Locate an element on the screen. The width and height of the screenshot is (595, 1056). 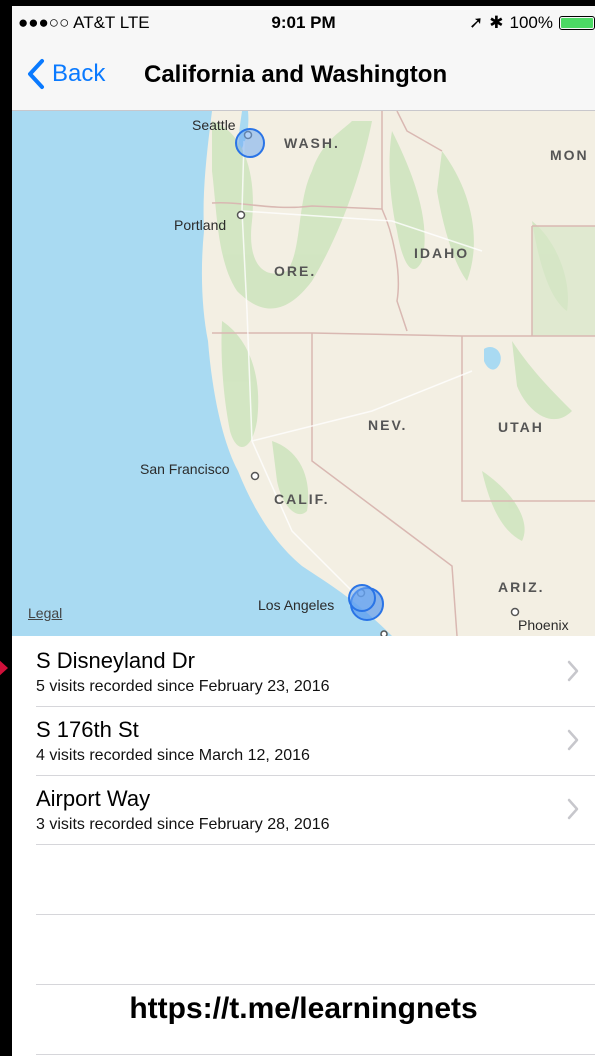
state-label-nevada: NEV. is located at coordinates (388, 425).